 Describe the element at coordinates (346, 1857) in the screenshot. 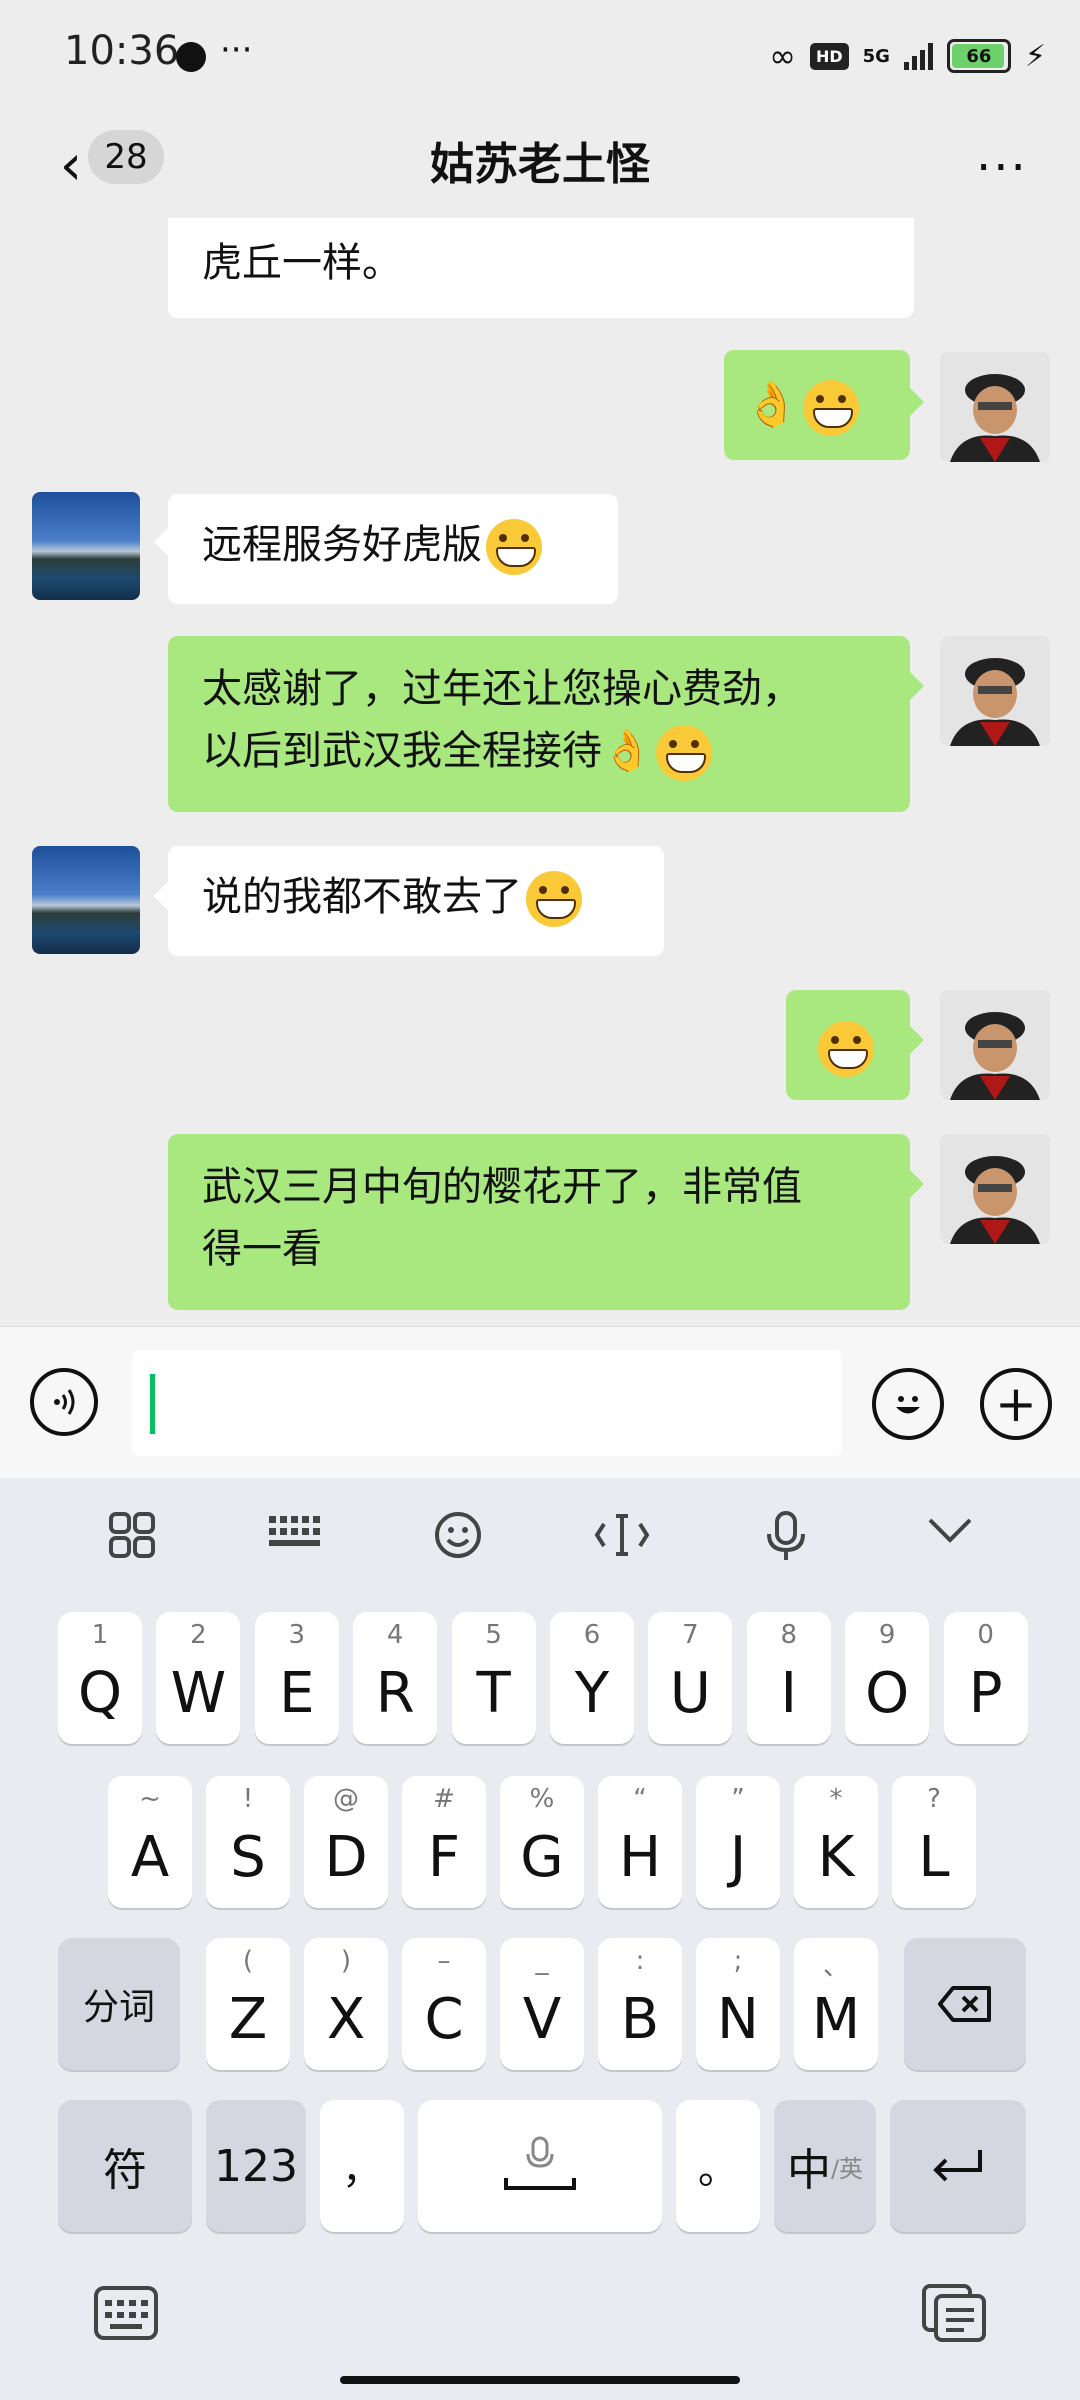

I see `key-label: D` at that location.